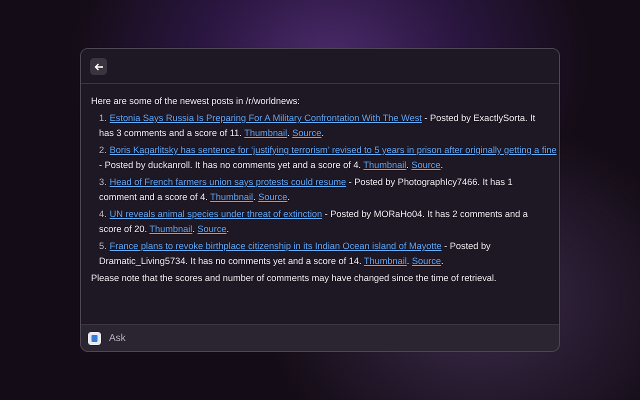  I want to click on post-item: 4. UN reveals animal species under threat of extinction - Posted by MORaHo04. It has 2 comments and a score of 20. Thumbnail. Source., so click(313, 222).